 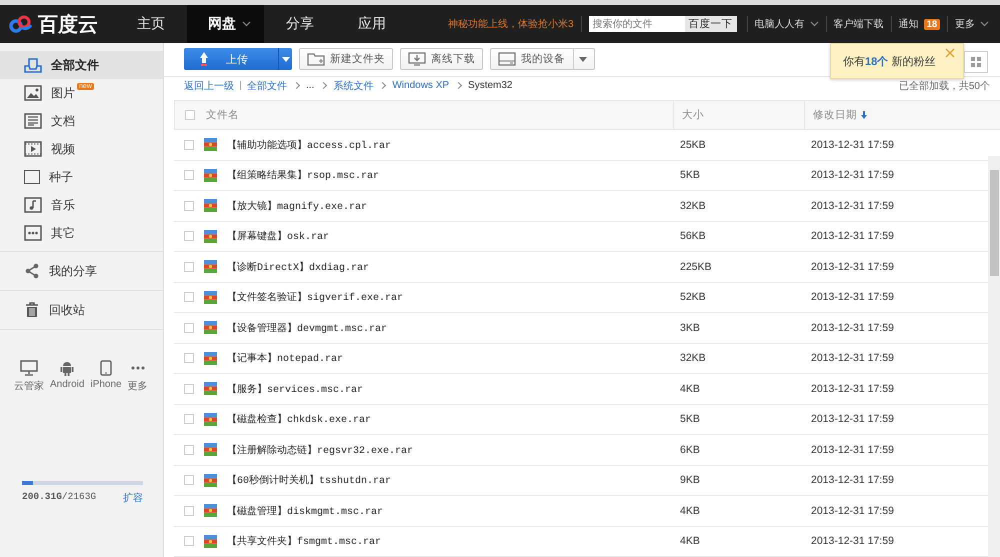 I want to click on toolbar-button: 我的设备, so click(x=542, y=59).